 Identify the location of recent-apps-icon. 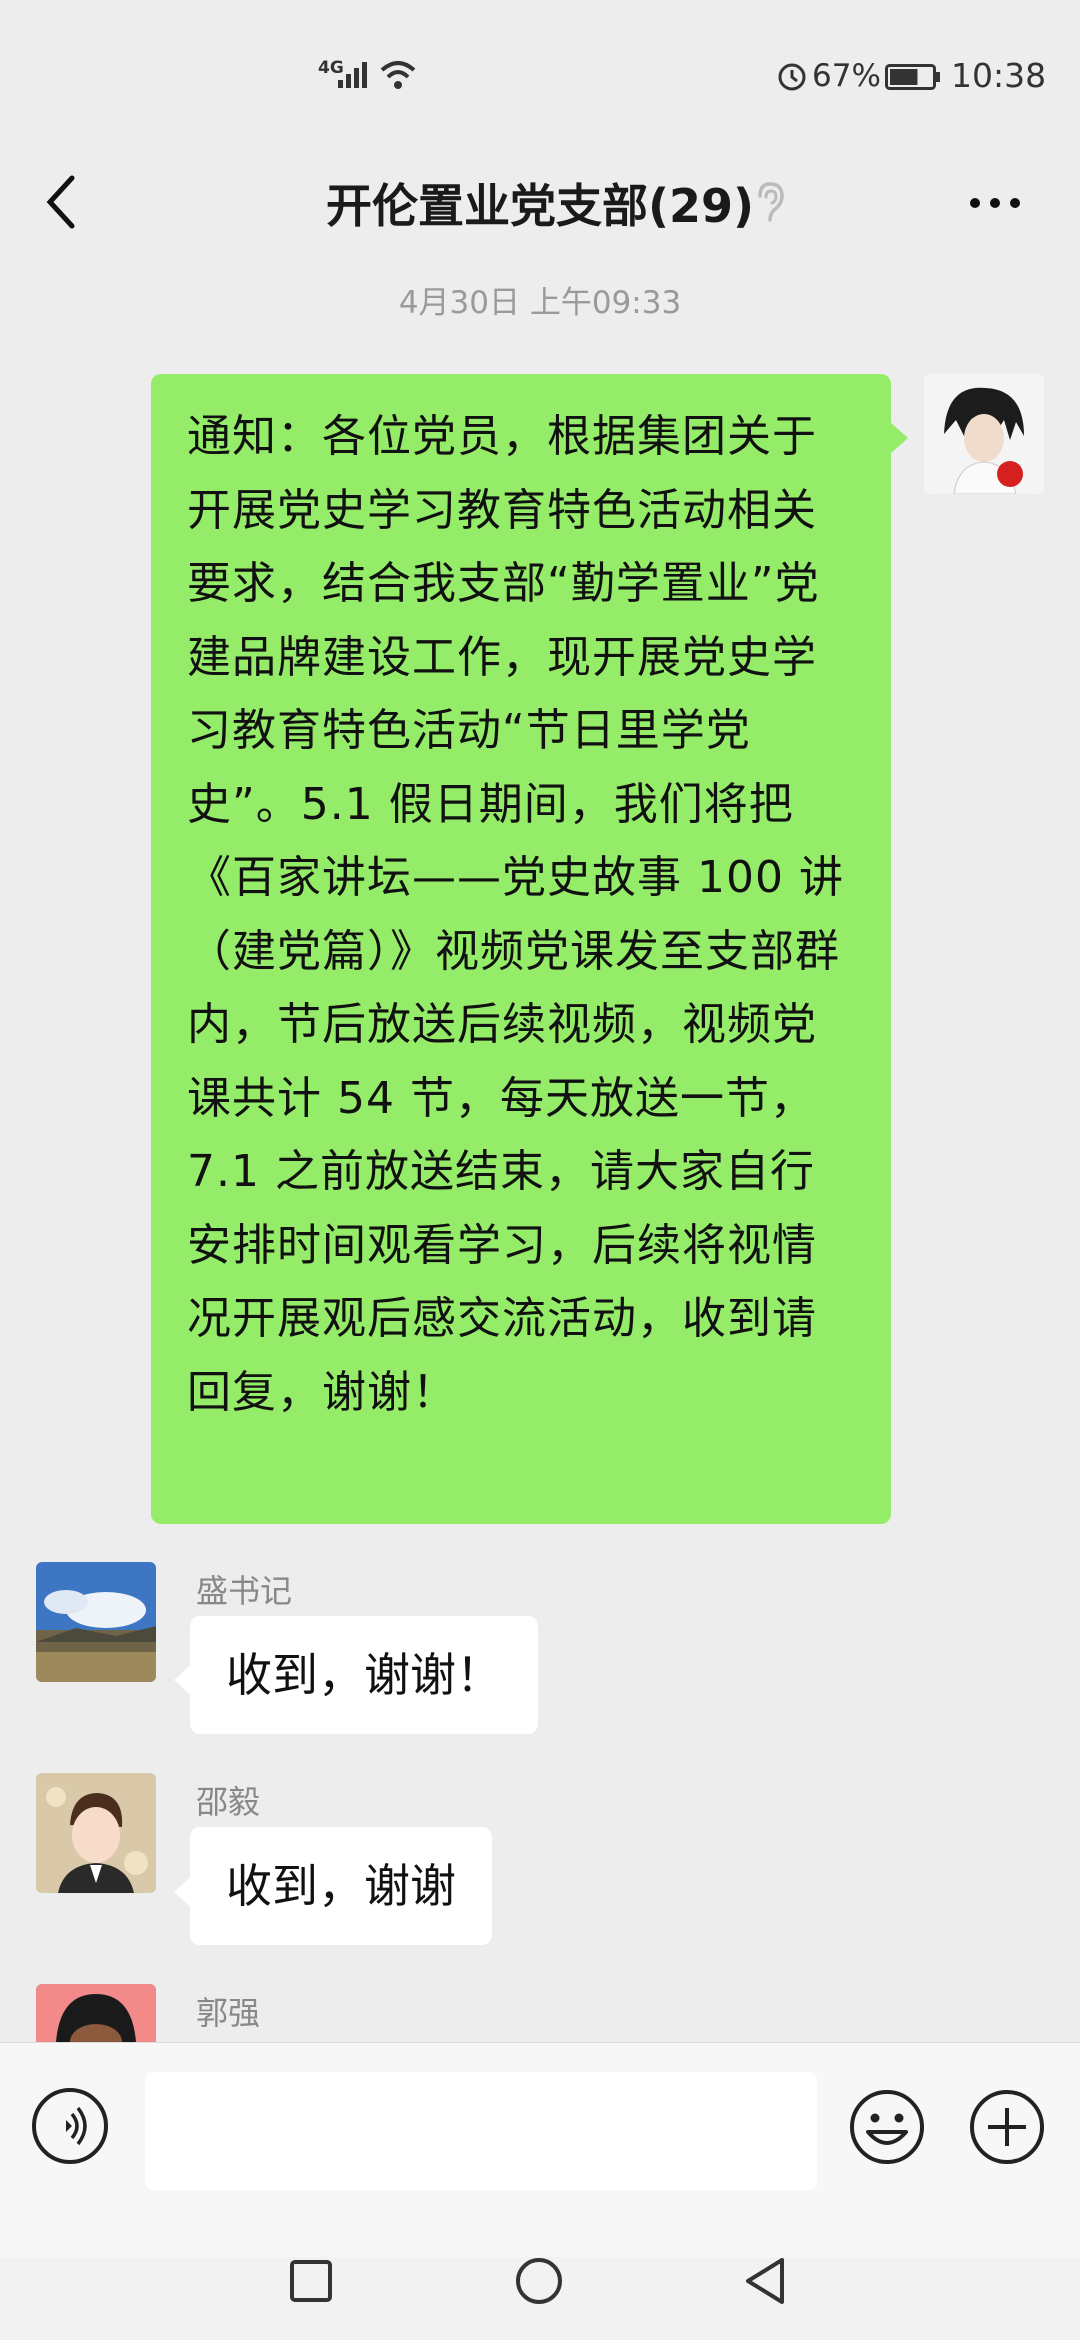
(311, 2281).